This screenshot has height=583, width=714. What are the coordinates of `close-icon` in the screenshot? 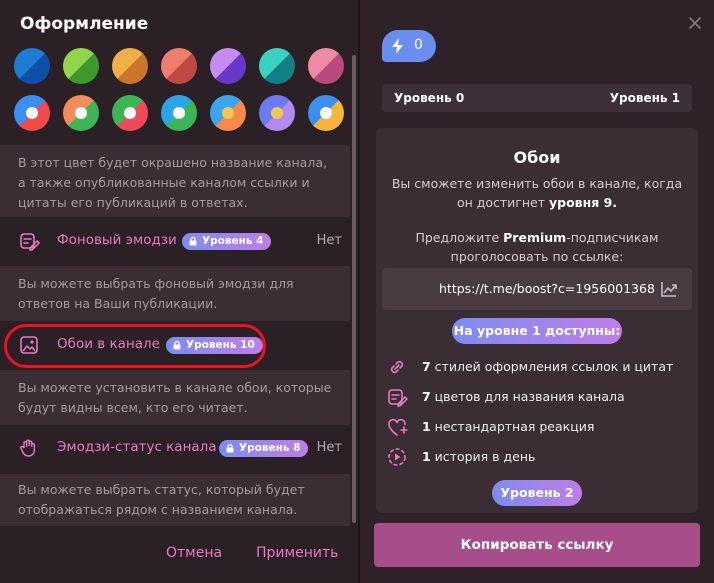 It's located at (695, 23).